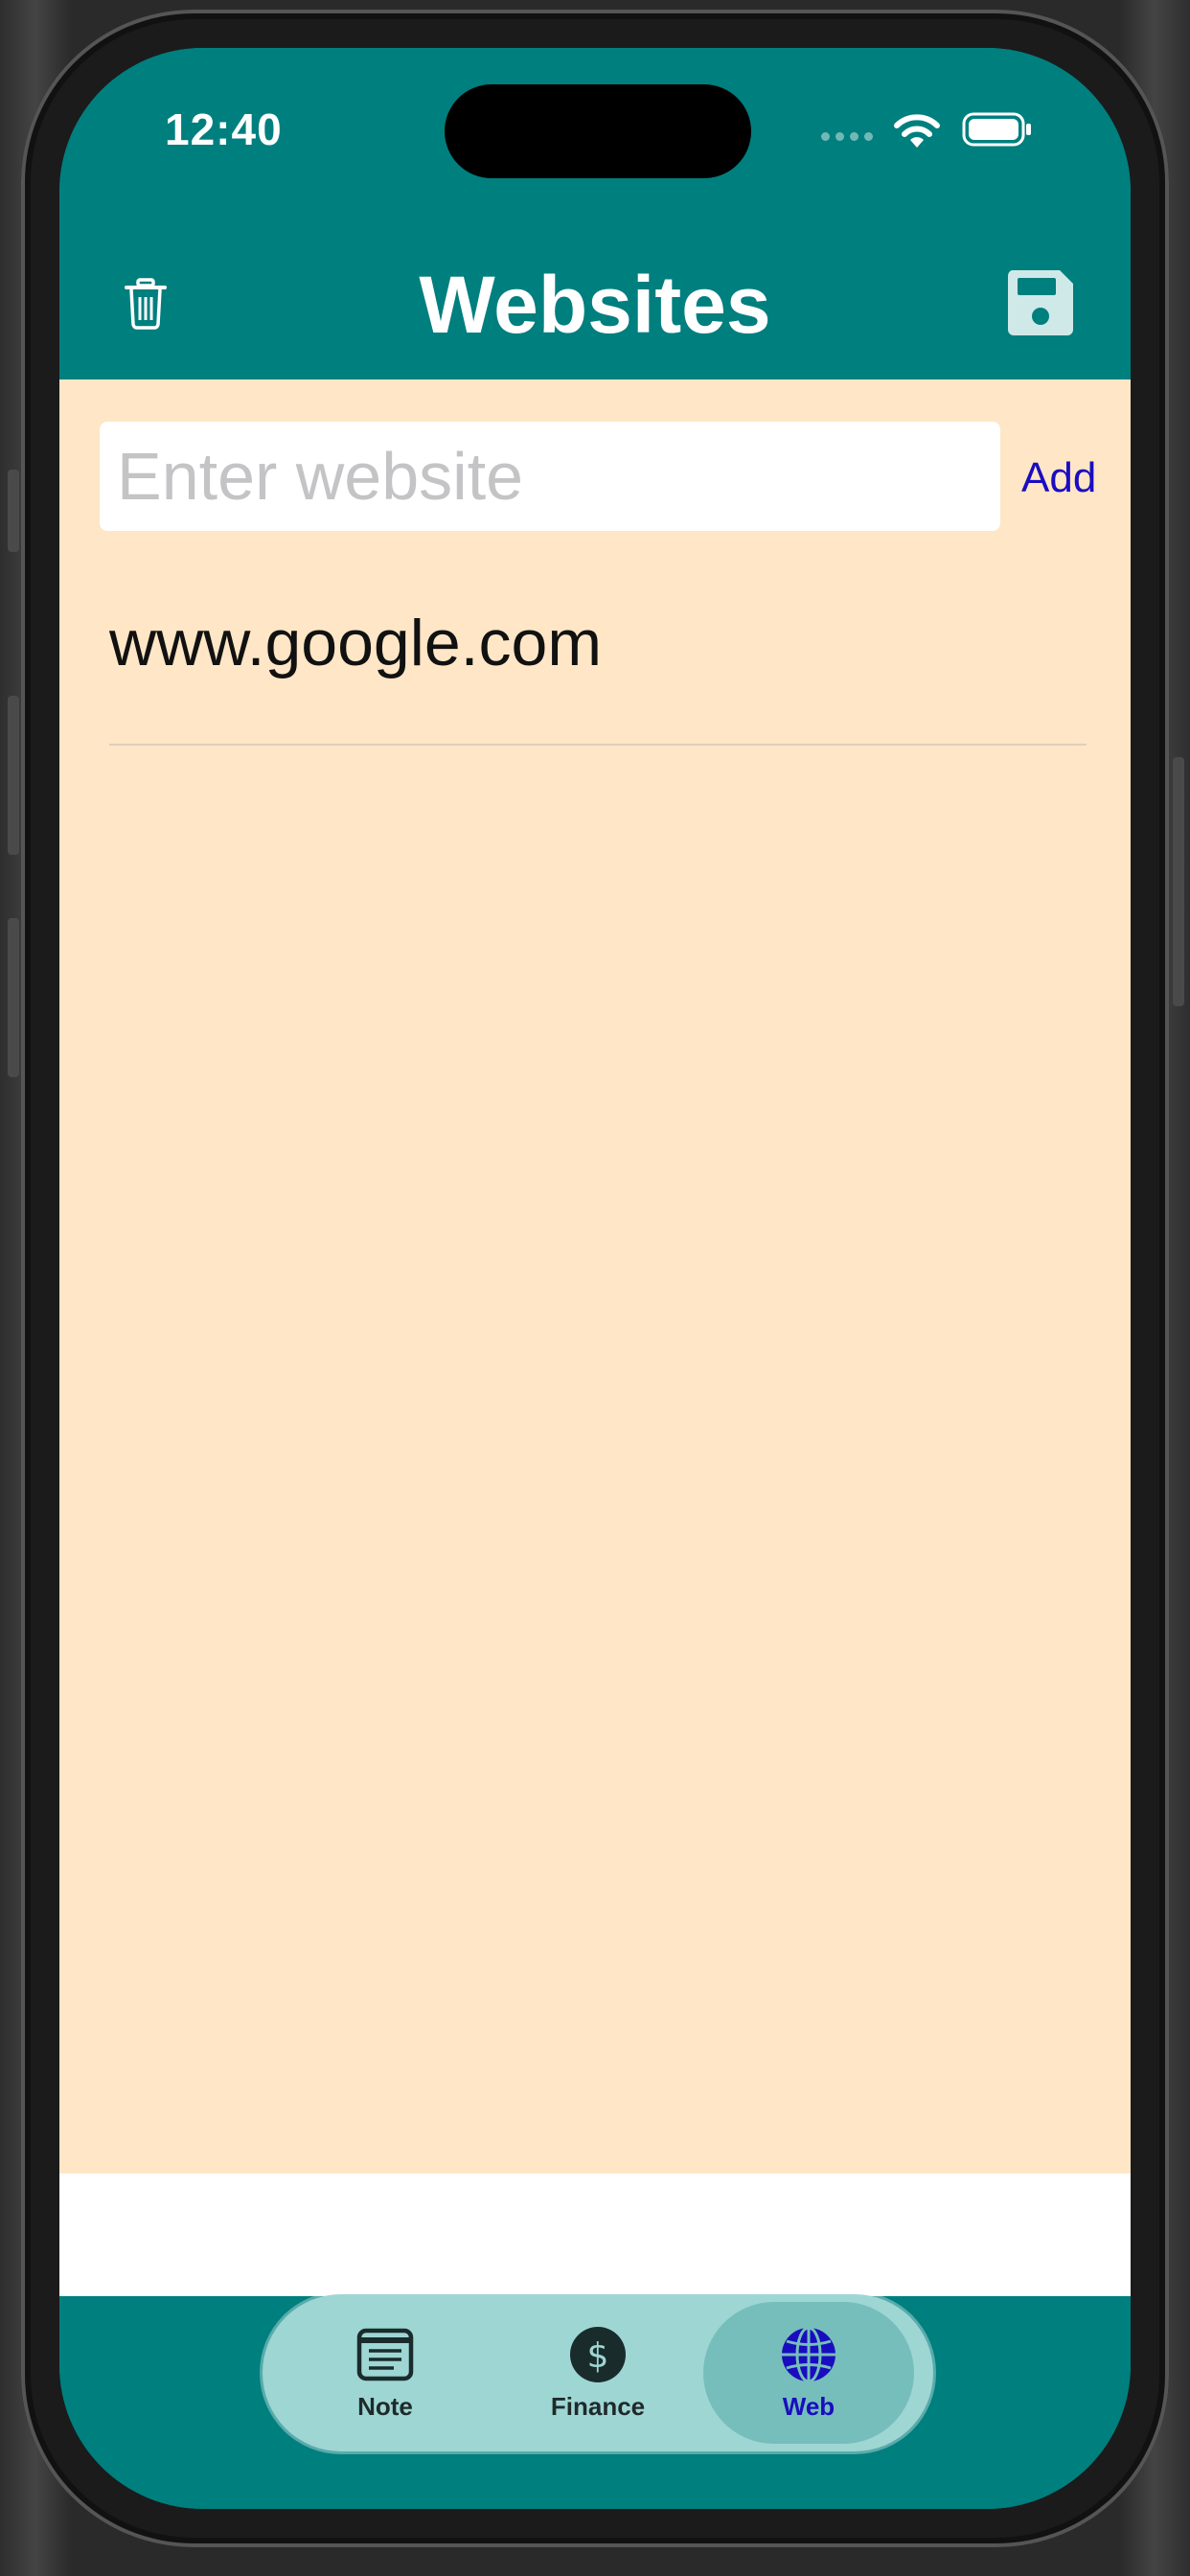 The height and width of the screenshot is (2576, 1190). What do you see at coordinates (385, 2406) in the screenshot?
I see `tab-label: Note` at bounding box center [385, 2406].